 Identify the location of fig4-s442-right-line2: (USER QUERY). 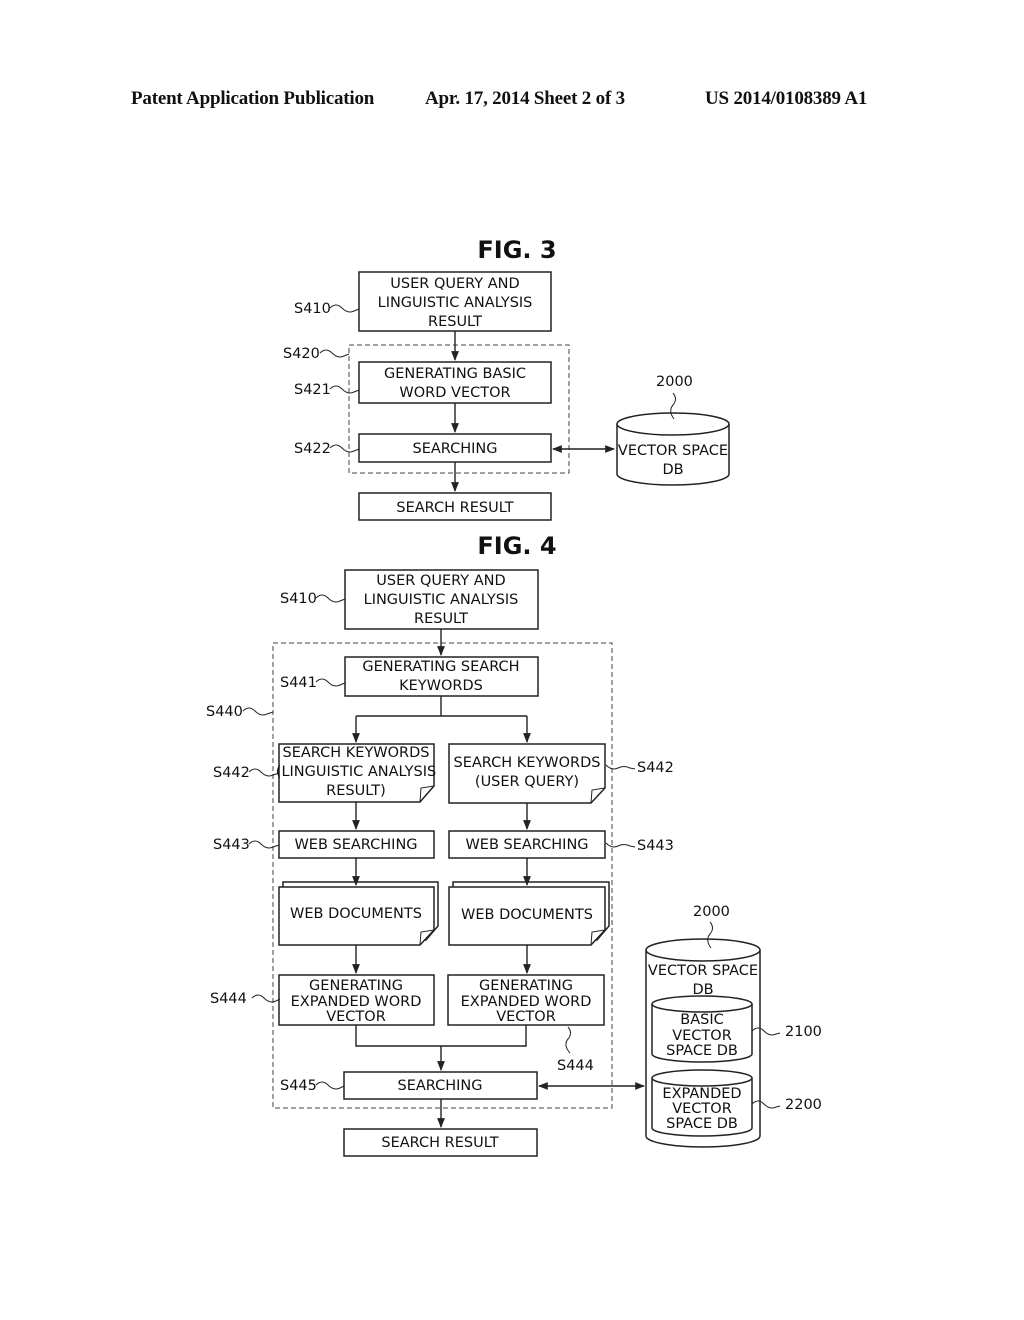
(527, 782).